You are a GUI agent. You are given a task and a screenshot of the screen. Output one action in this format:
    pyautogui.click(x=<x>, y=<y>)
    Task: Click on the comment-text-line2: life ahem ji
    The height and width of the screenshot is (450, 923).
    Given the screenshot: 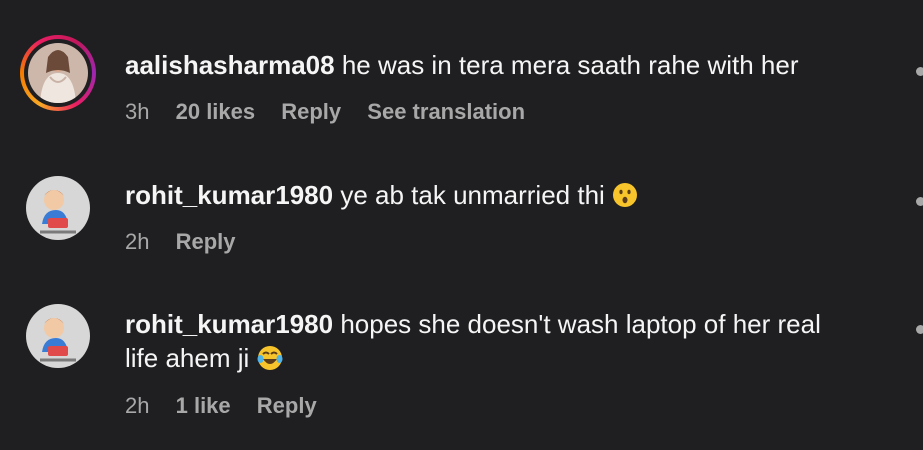 What is the action you would take?
    pyautogui.click(x=187, y=358)
    